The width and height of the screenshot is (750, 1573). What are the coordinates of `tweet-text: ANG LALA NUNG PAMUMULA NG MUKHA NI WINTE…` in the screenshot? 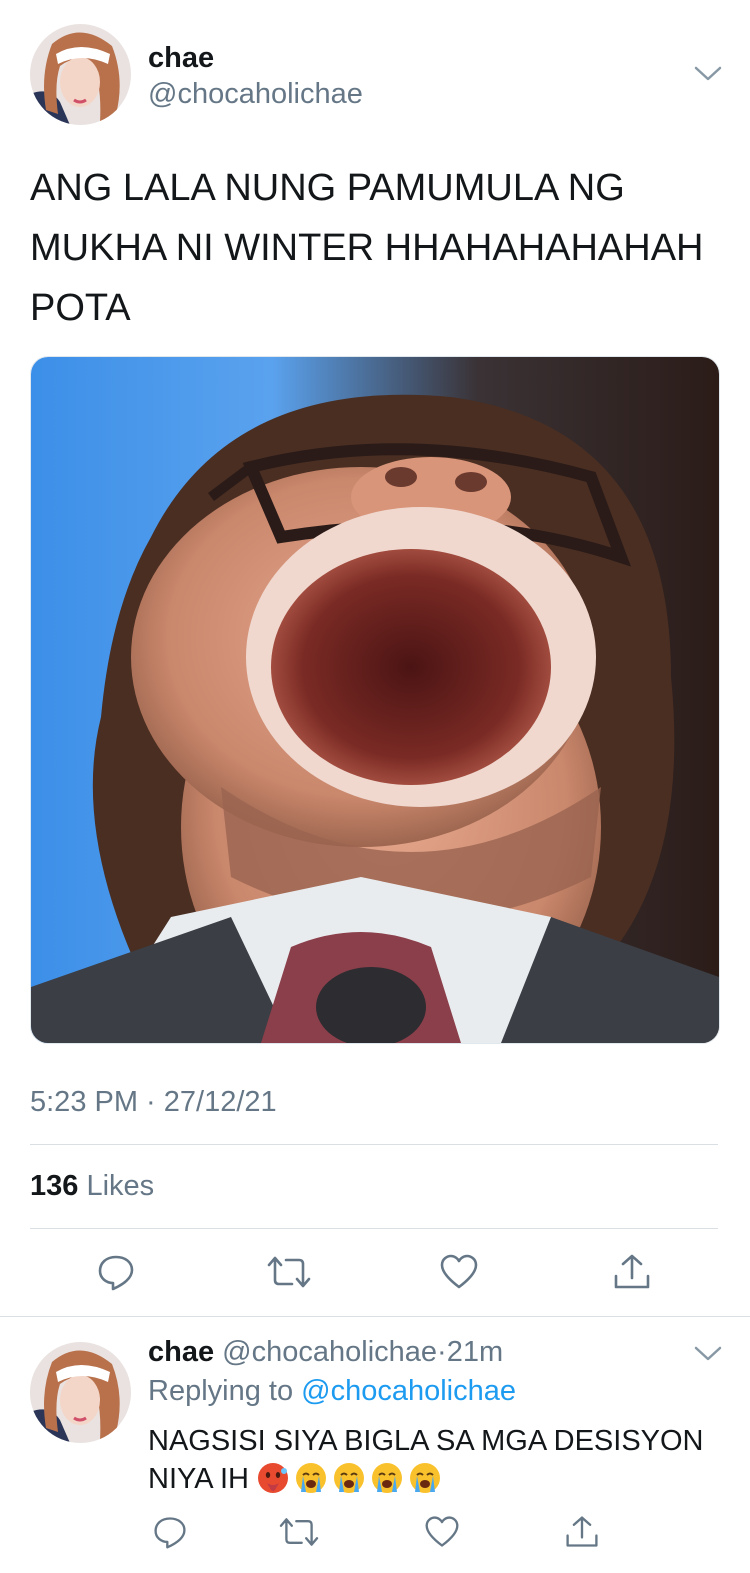 It's located at (367, 248).